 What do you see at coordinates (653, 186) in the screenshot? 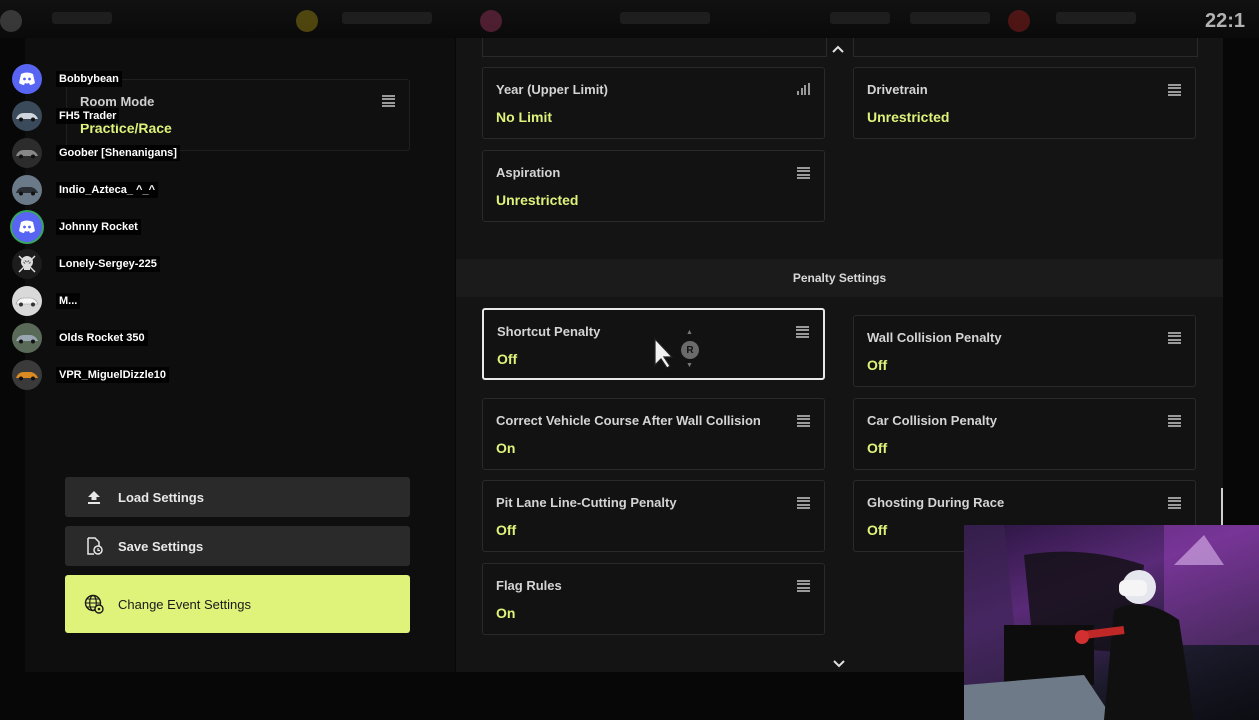
I see `setting-card-aspiration: Aspiration Unrestricted` at bounding box center [653, 186].